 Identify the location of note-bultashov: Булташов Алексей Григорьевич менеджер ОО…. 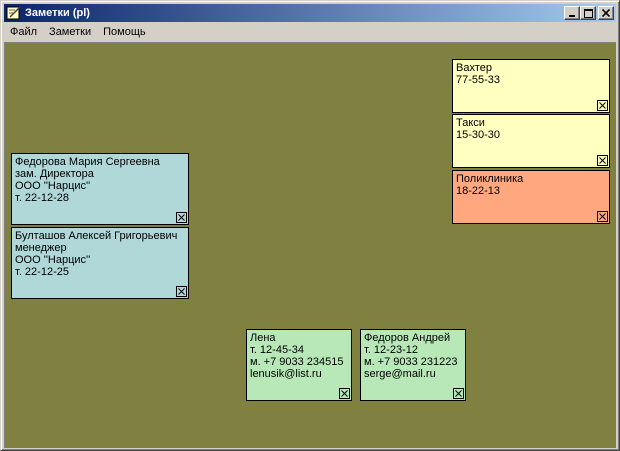
(100, 263).